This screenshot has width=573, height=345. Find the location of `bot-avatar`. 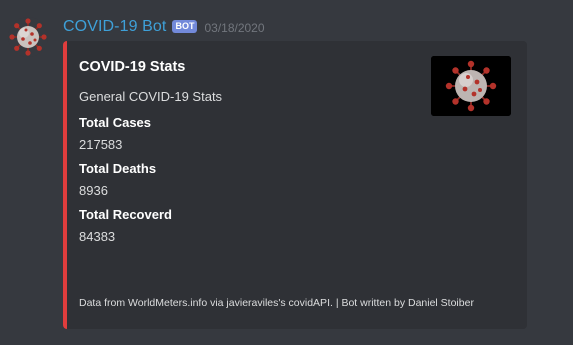

bot-avatar is located at coordinates (28, 37).